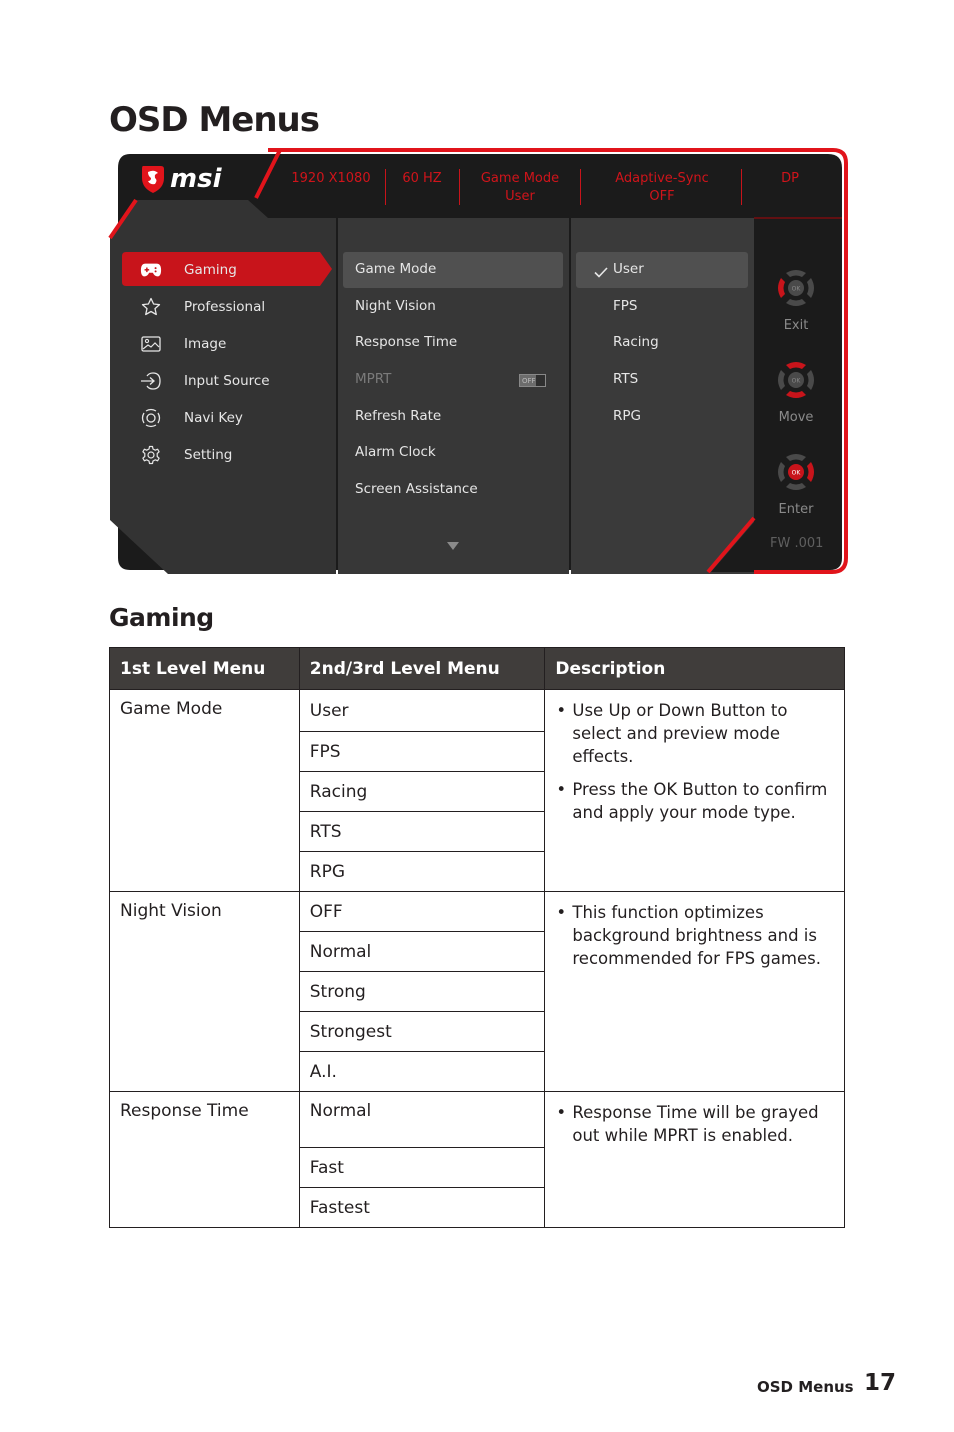 The width and height of the screenshot is (954, 1432). Describe the element at coordinates (805, 1387) in the screenshot. I see `footer-section-label: OSD Menus` at that location.